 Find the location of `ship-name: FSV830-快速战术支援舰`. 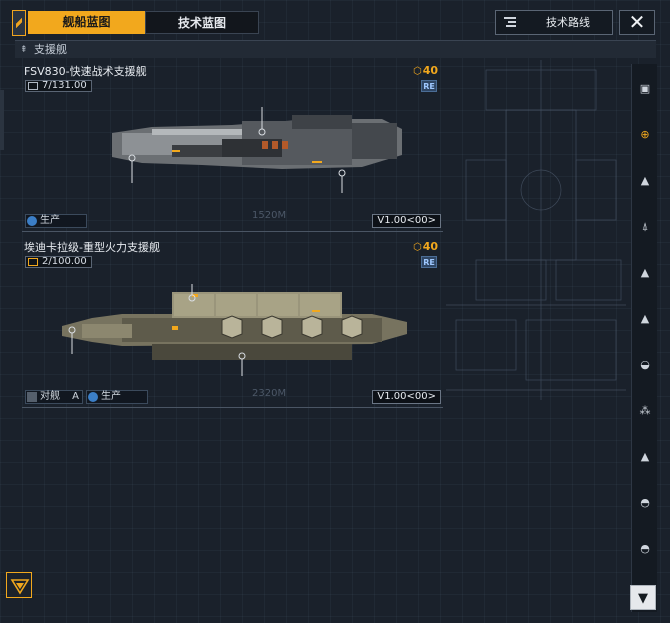

ship-name: FSV830-快速战术支援舰 is located at coordinates (85, 71).